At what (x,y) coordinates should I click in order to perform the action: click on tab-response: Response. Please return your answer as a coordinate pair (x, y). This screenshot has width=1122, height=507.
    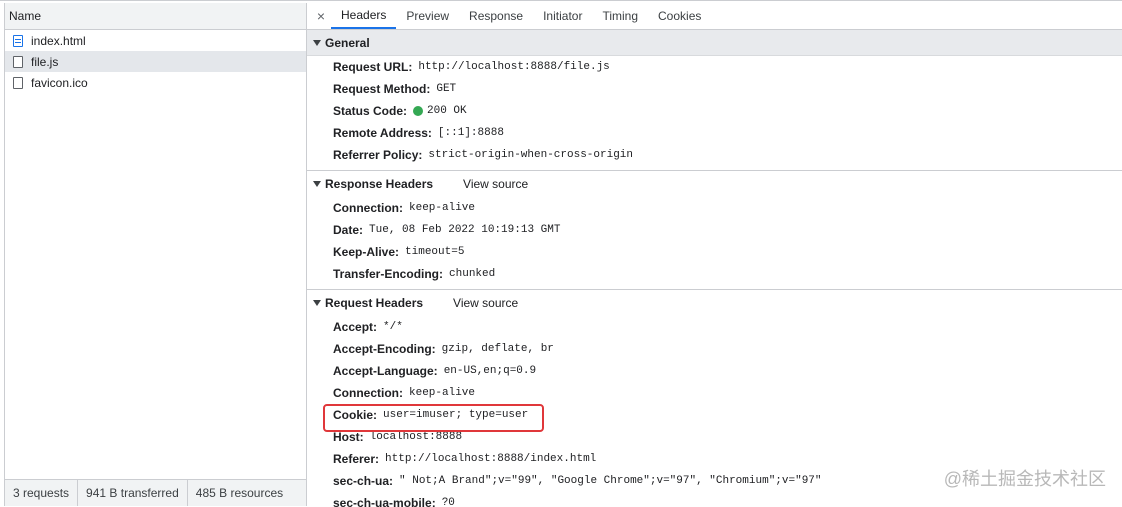
    Looking at the image, I should click on (496, 16).